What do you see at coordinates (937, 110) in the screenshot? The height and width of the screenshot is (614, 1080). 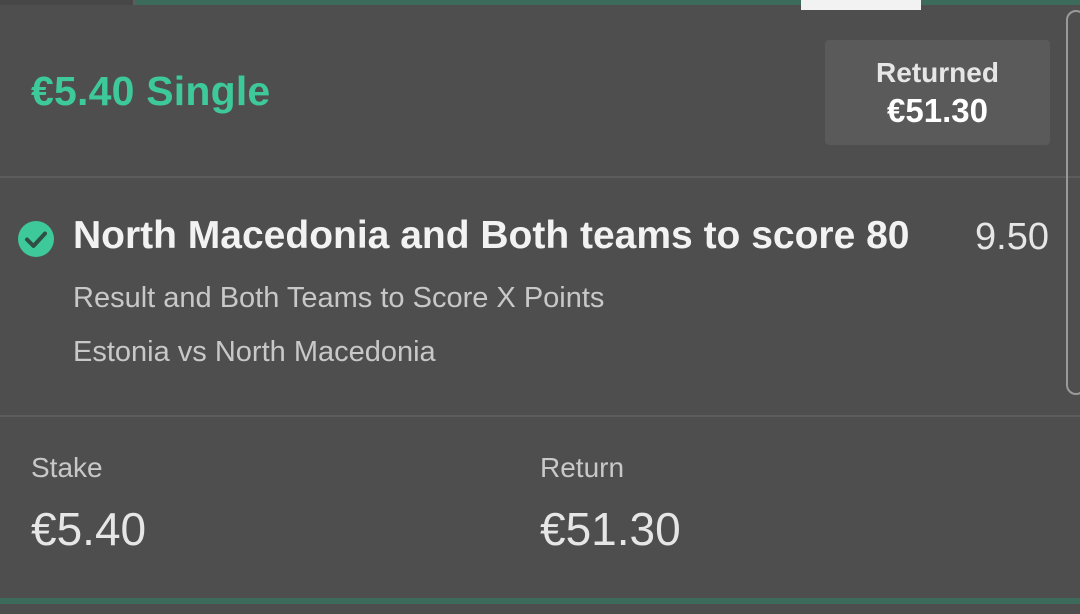 I see `returned-value: €51.30` at bounding box center [937, 110].